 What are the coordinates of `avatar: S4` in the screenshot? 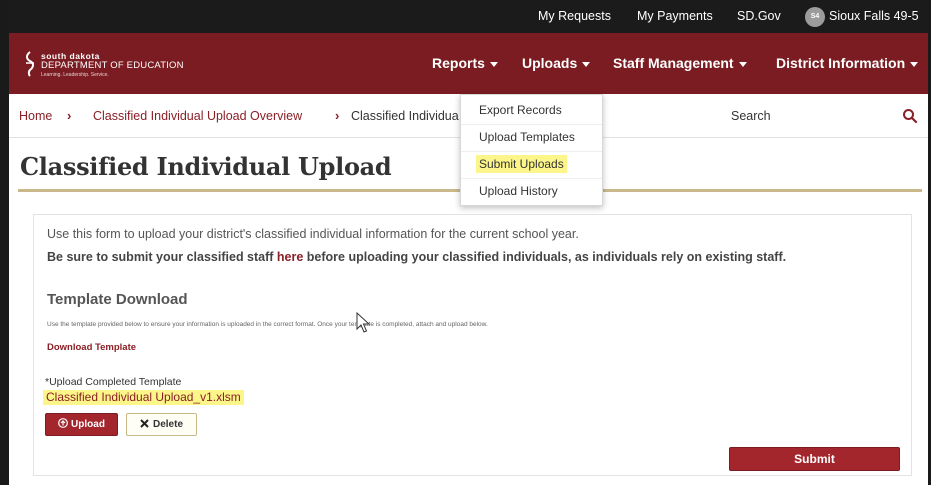 It's located at (815, 17).